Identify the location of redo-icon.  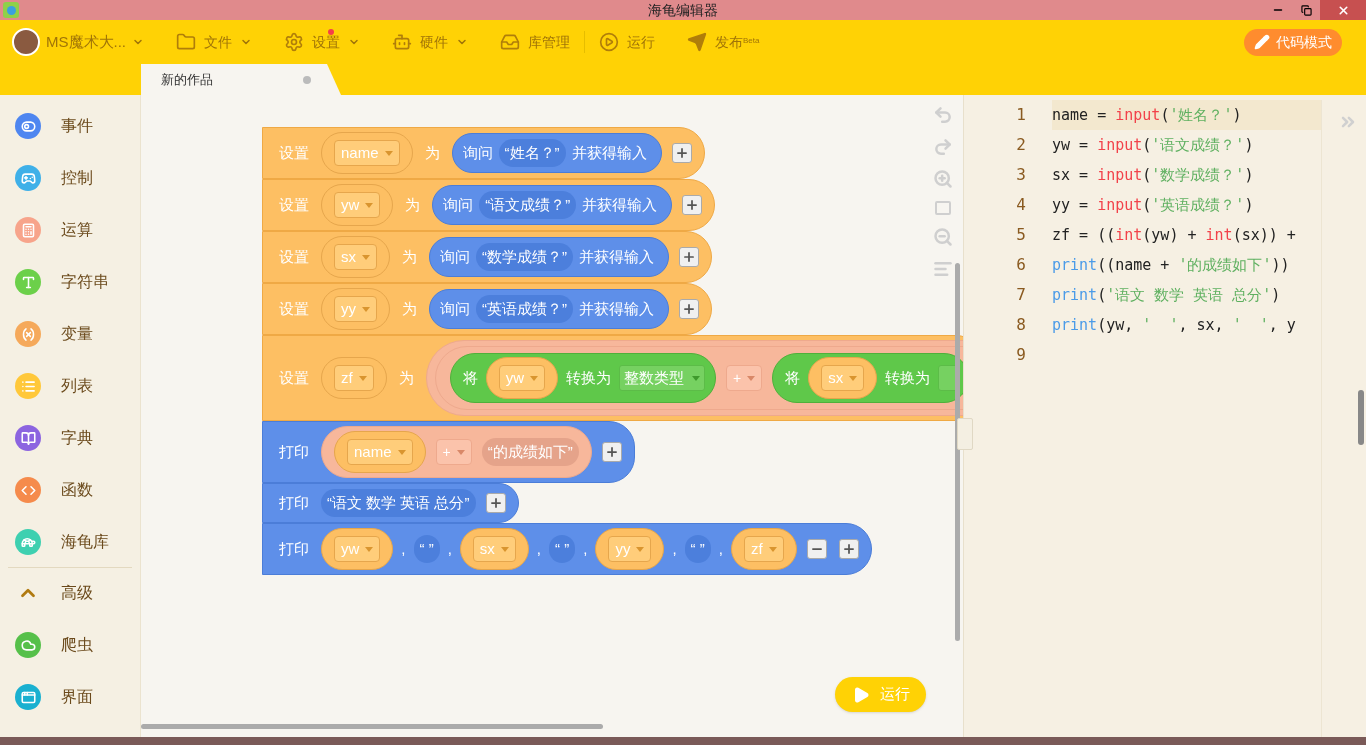
(943, 147).